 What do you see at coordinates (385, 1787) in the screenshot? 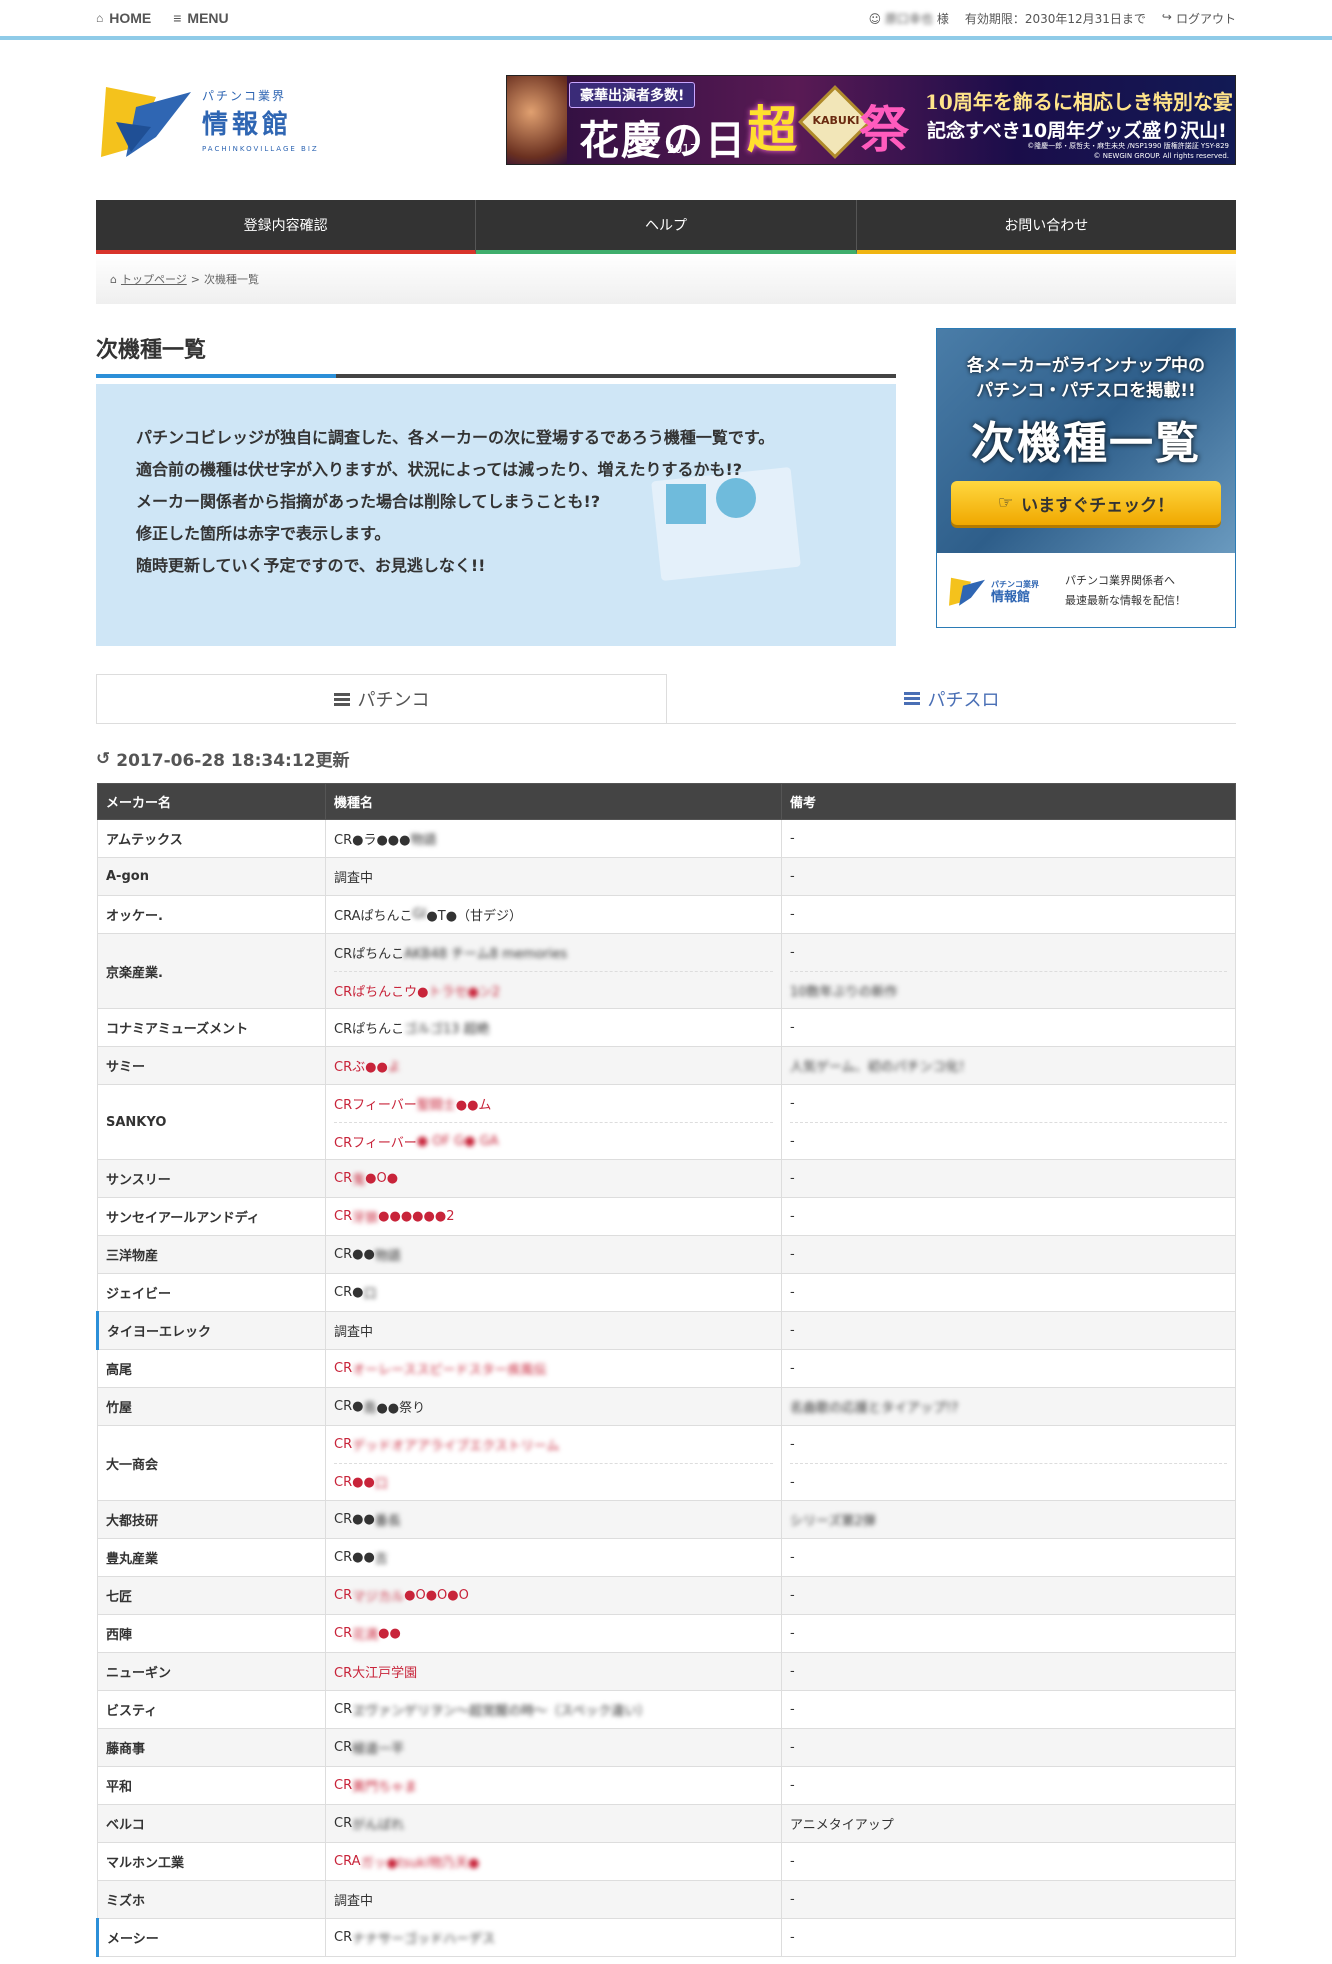
I see `masked-text: 黄門ちゃま` at bounding box center [385, 1787].